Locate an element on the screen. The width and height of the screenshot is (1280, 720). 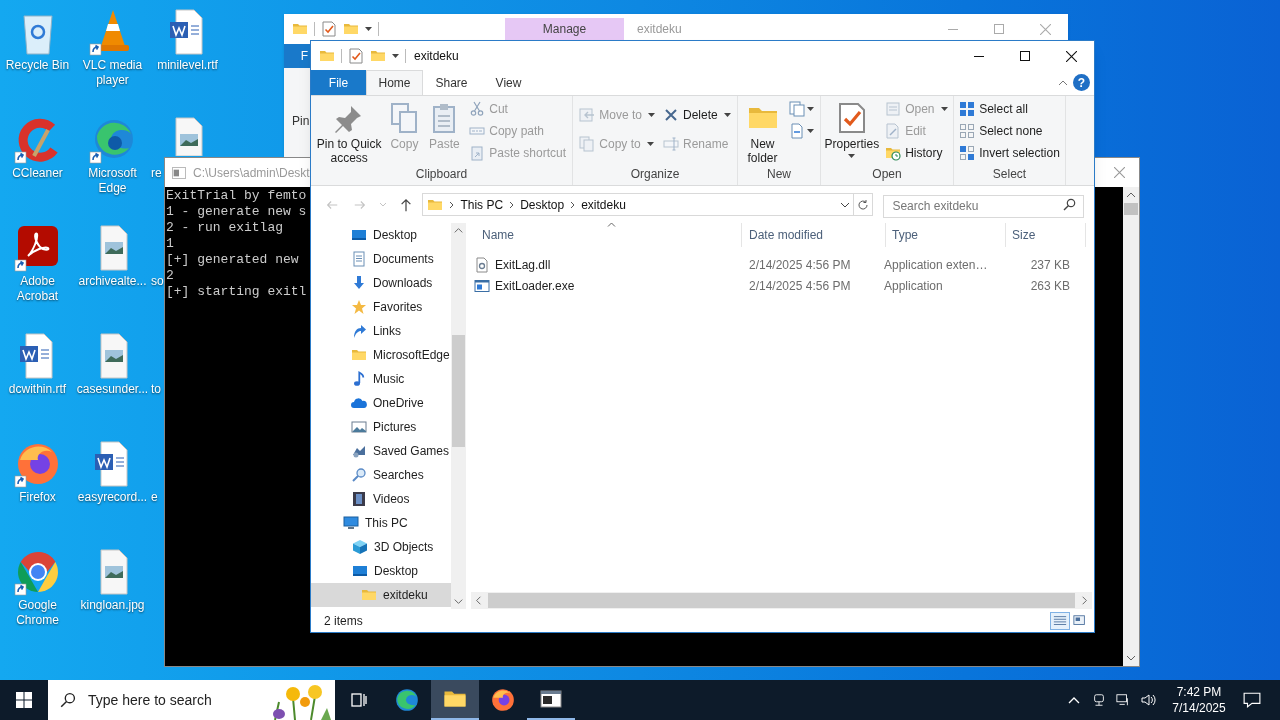
nav-item: 3D Objects is located at coordinates (381, 547).